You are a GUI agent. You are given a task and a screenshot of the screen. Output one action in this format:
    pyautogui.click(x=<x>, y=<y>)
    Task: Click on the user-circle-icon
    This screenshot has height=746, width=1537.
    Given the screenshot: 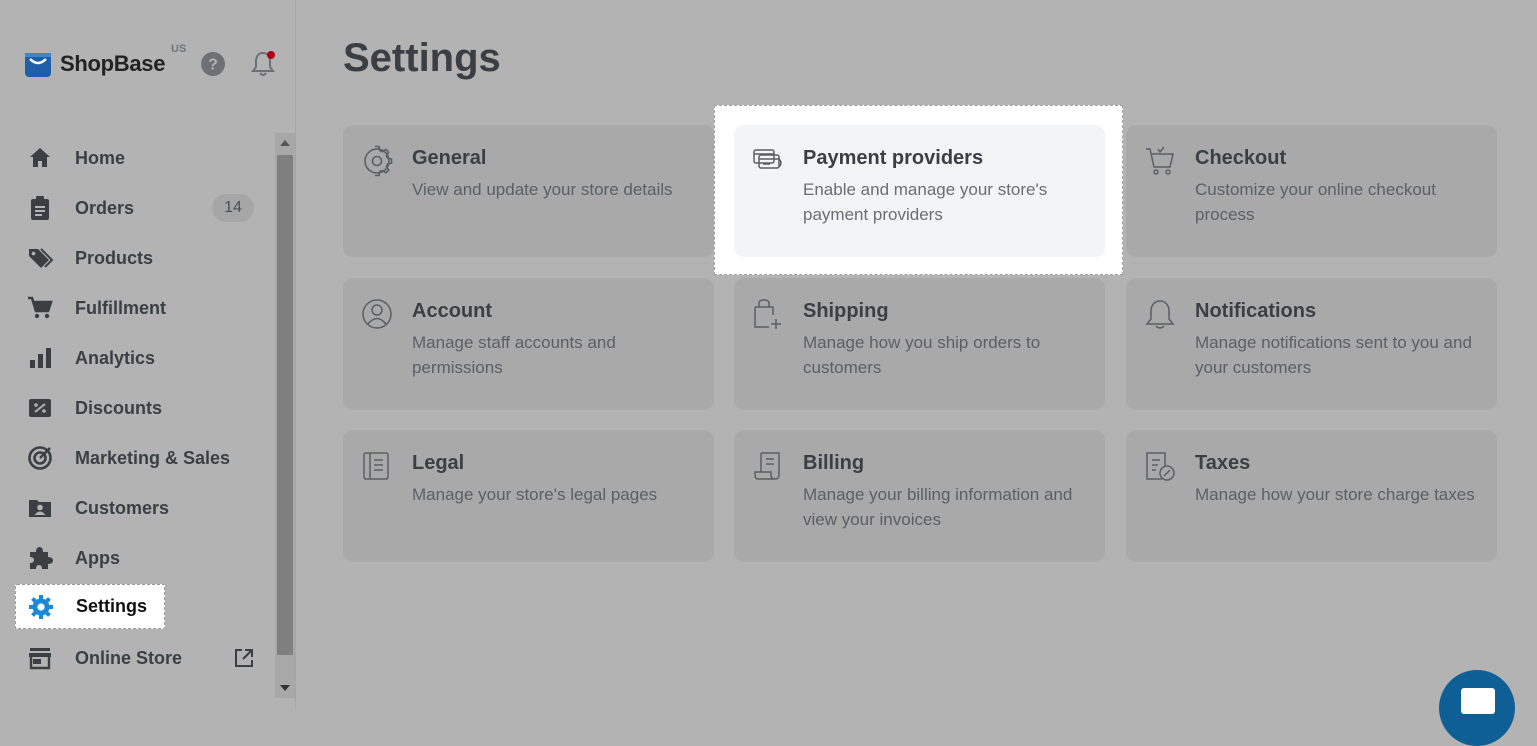 What is the action you would take?
    pyautogui.click(x=377, y=314)
    